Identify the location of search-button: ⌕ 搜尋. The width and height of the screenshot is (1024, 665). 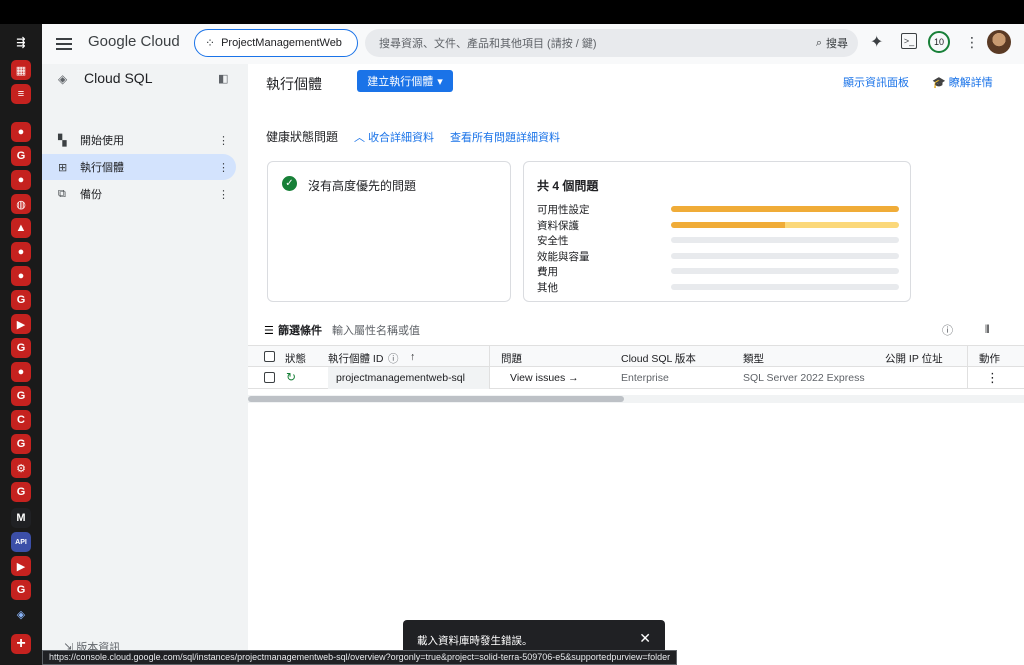
(832, 43).